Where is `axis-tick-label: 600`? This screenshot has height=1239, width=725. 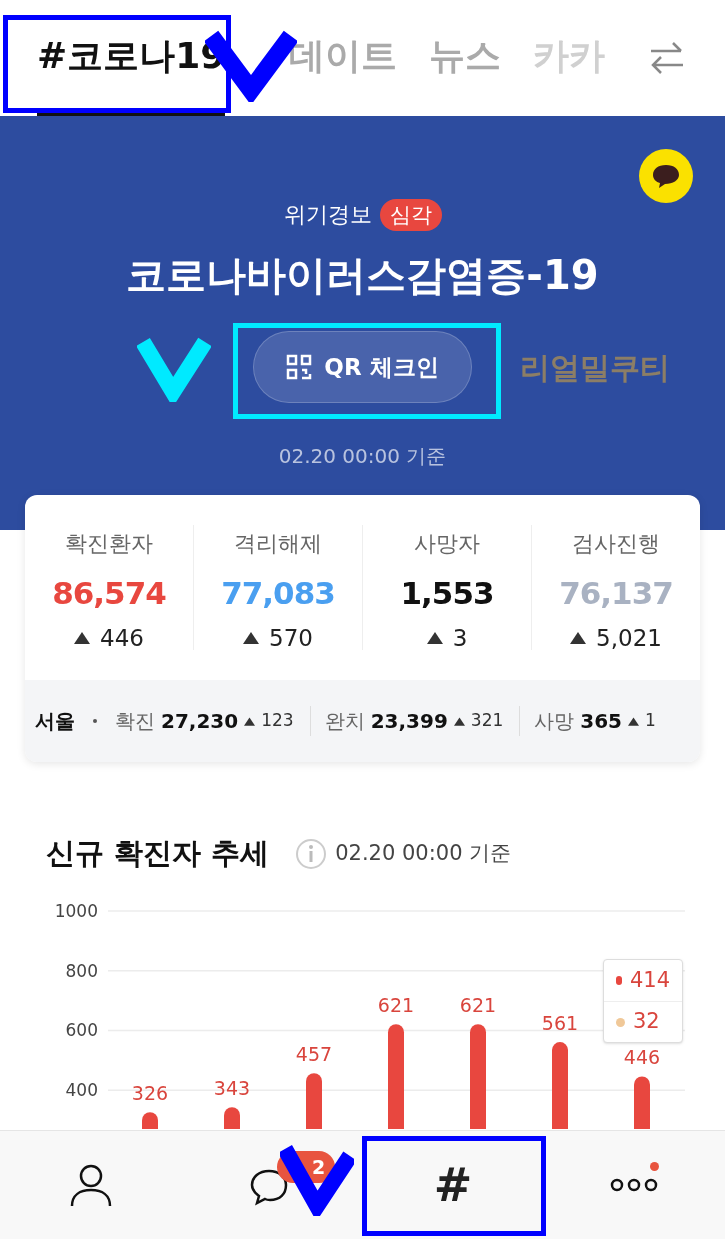
axis-tick-label: 600 is located at coordinates (81, 1030).